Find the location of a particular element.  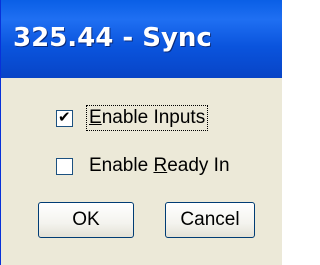

enable-inputs-label-rest: nable Inputs is located at coordinates (153, 117).